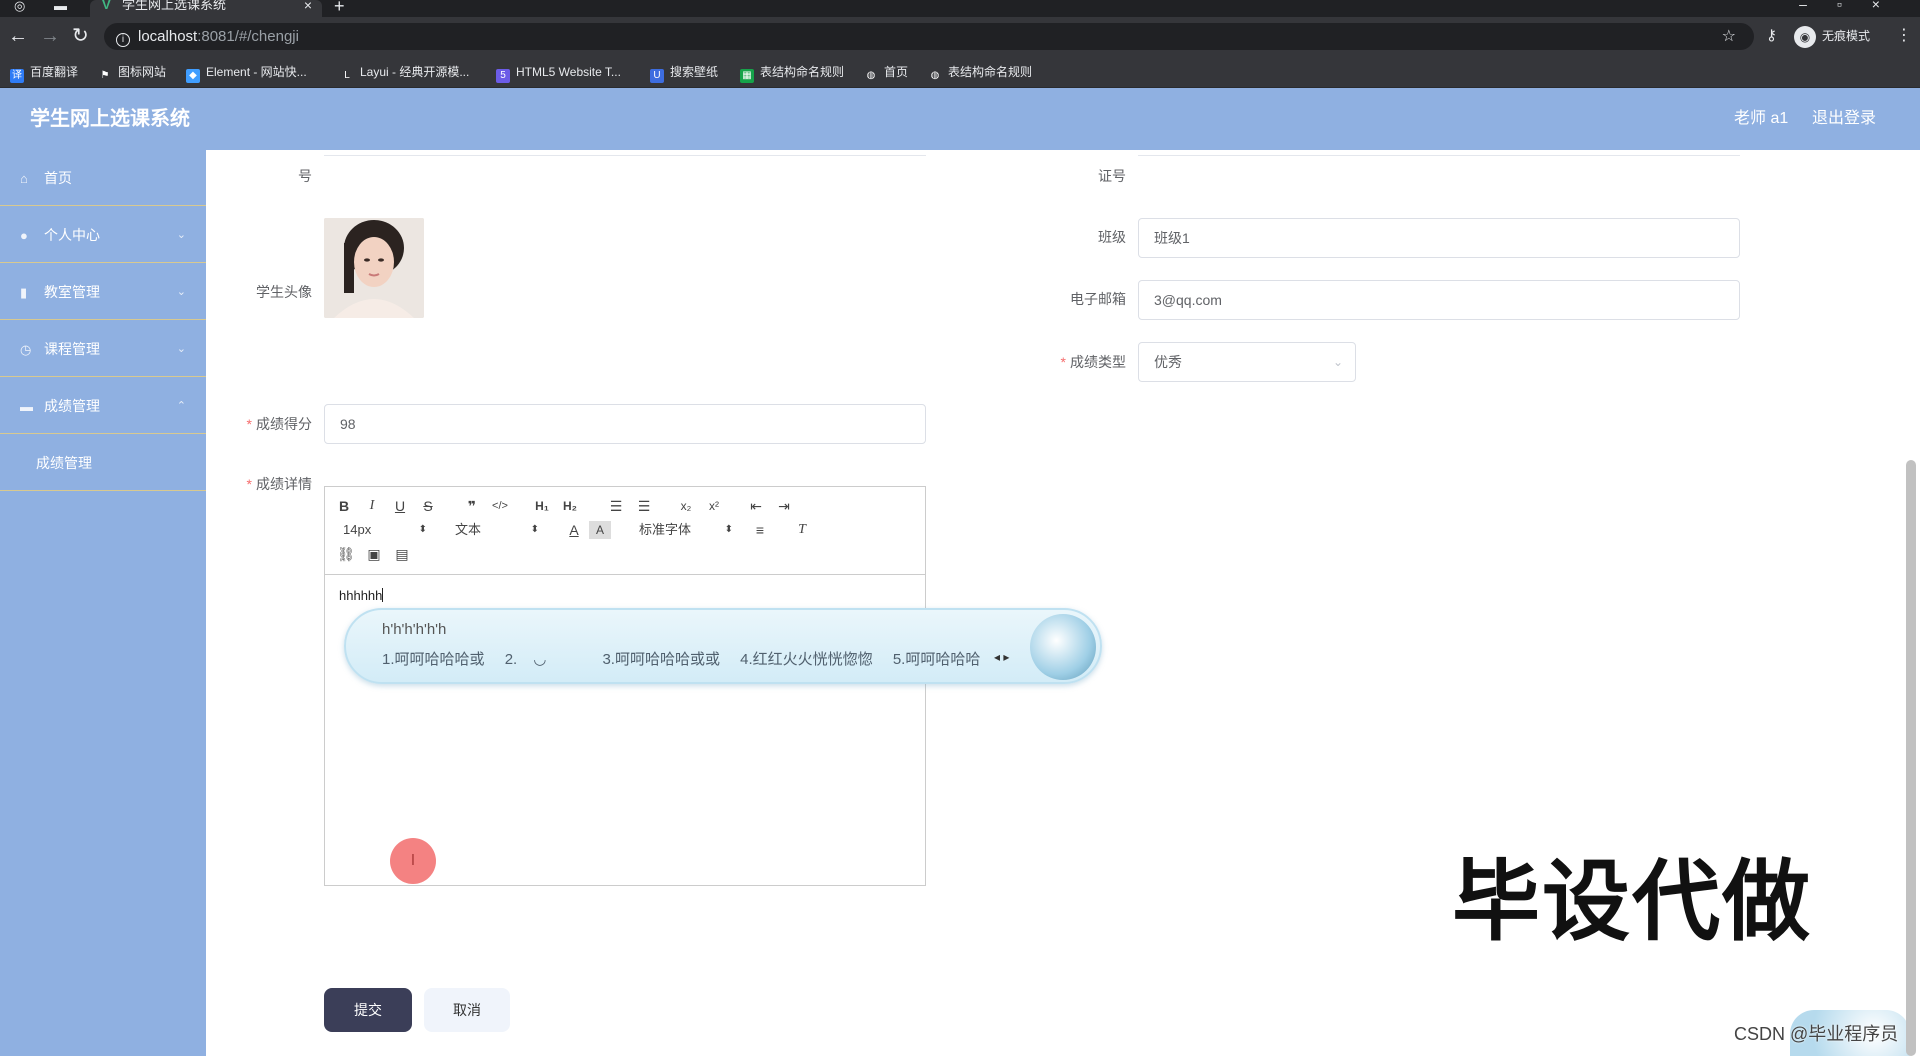 The height and width of the screenshot is (1056, 1920). Describe the element at coordinates (935, 75) in the screenshot. I see `globe-icon: ◍` at that location.